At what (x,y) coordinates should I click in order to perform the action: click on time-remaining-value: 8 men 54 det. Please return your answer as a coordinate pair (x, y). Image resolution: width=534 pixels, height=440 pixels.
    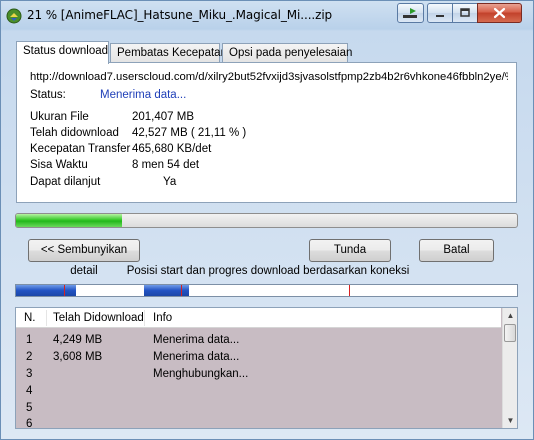
    Looking at the image, I should click on (166, 165).